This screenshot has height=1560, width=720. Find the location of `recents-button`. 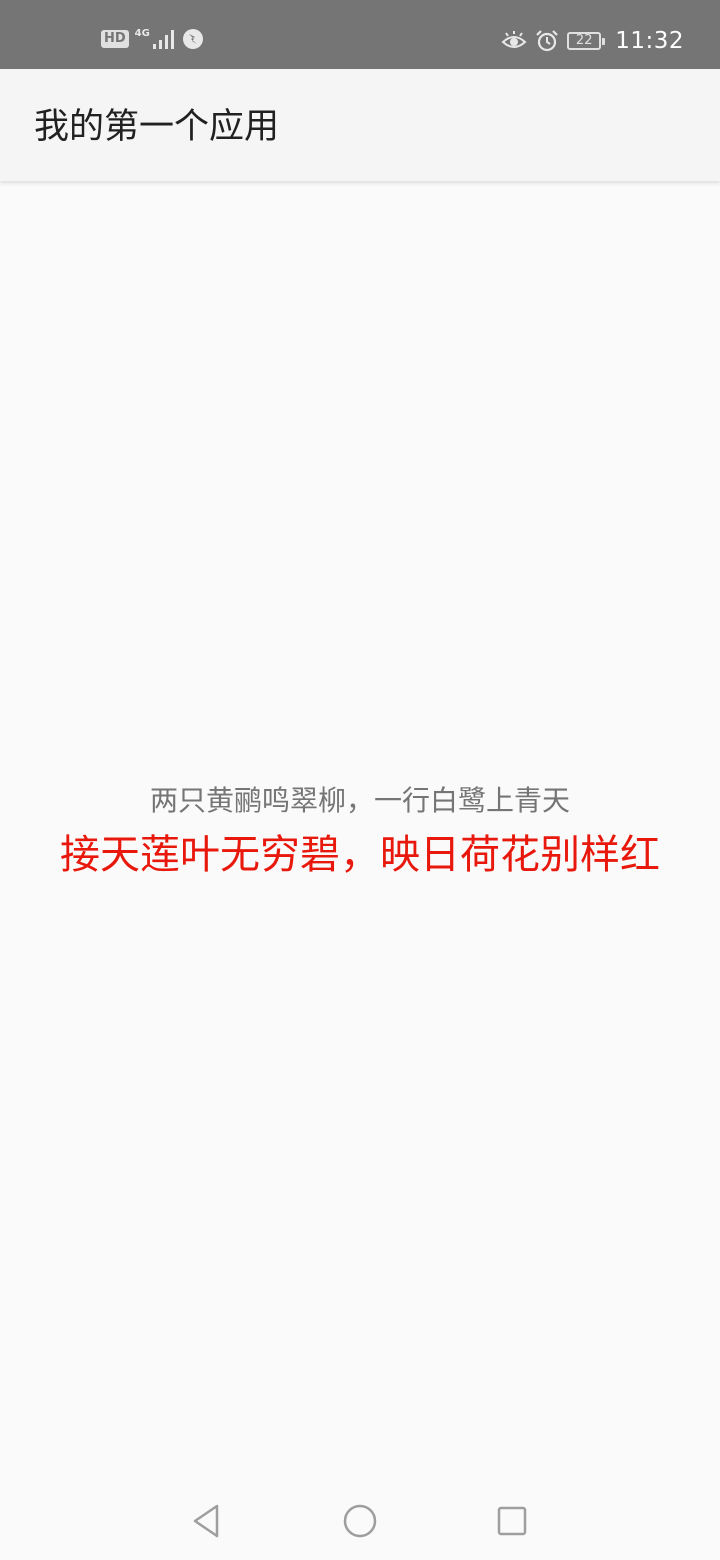

recents-button is located at coordinates (512, 1521).